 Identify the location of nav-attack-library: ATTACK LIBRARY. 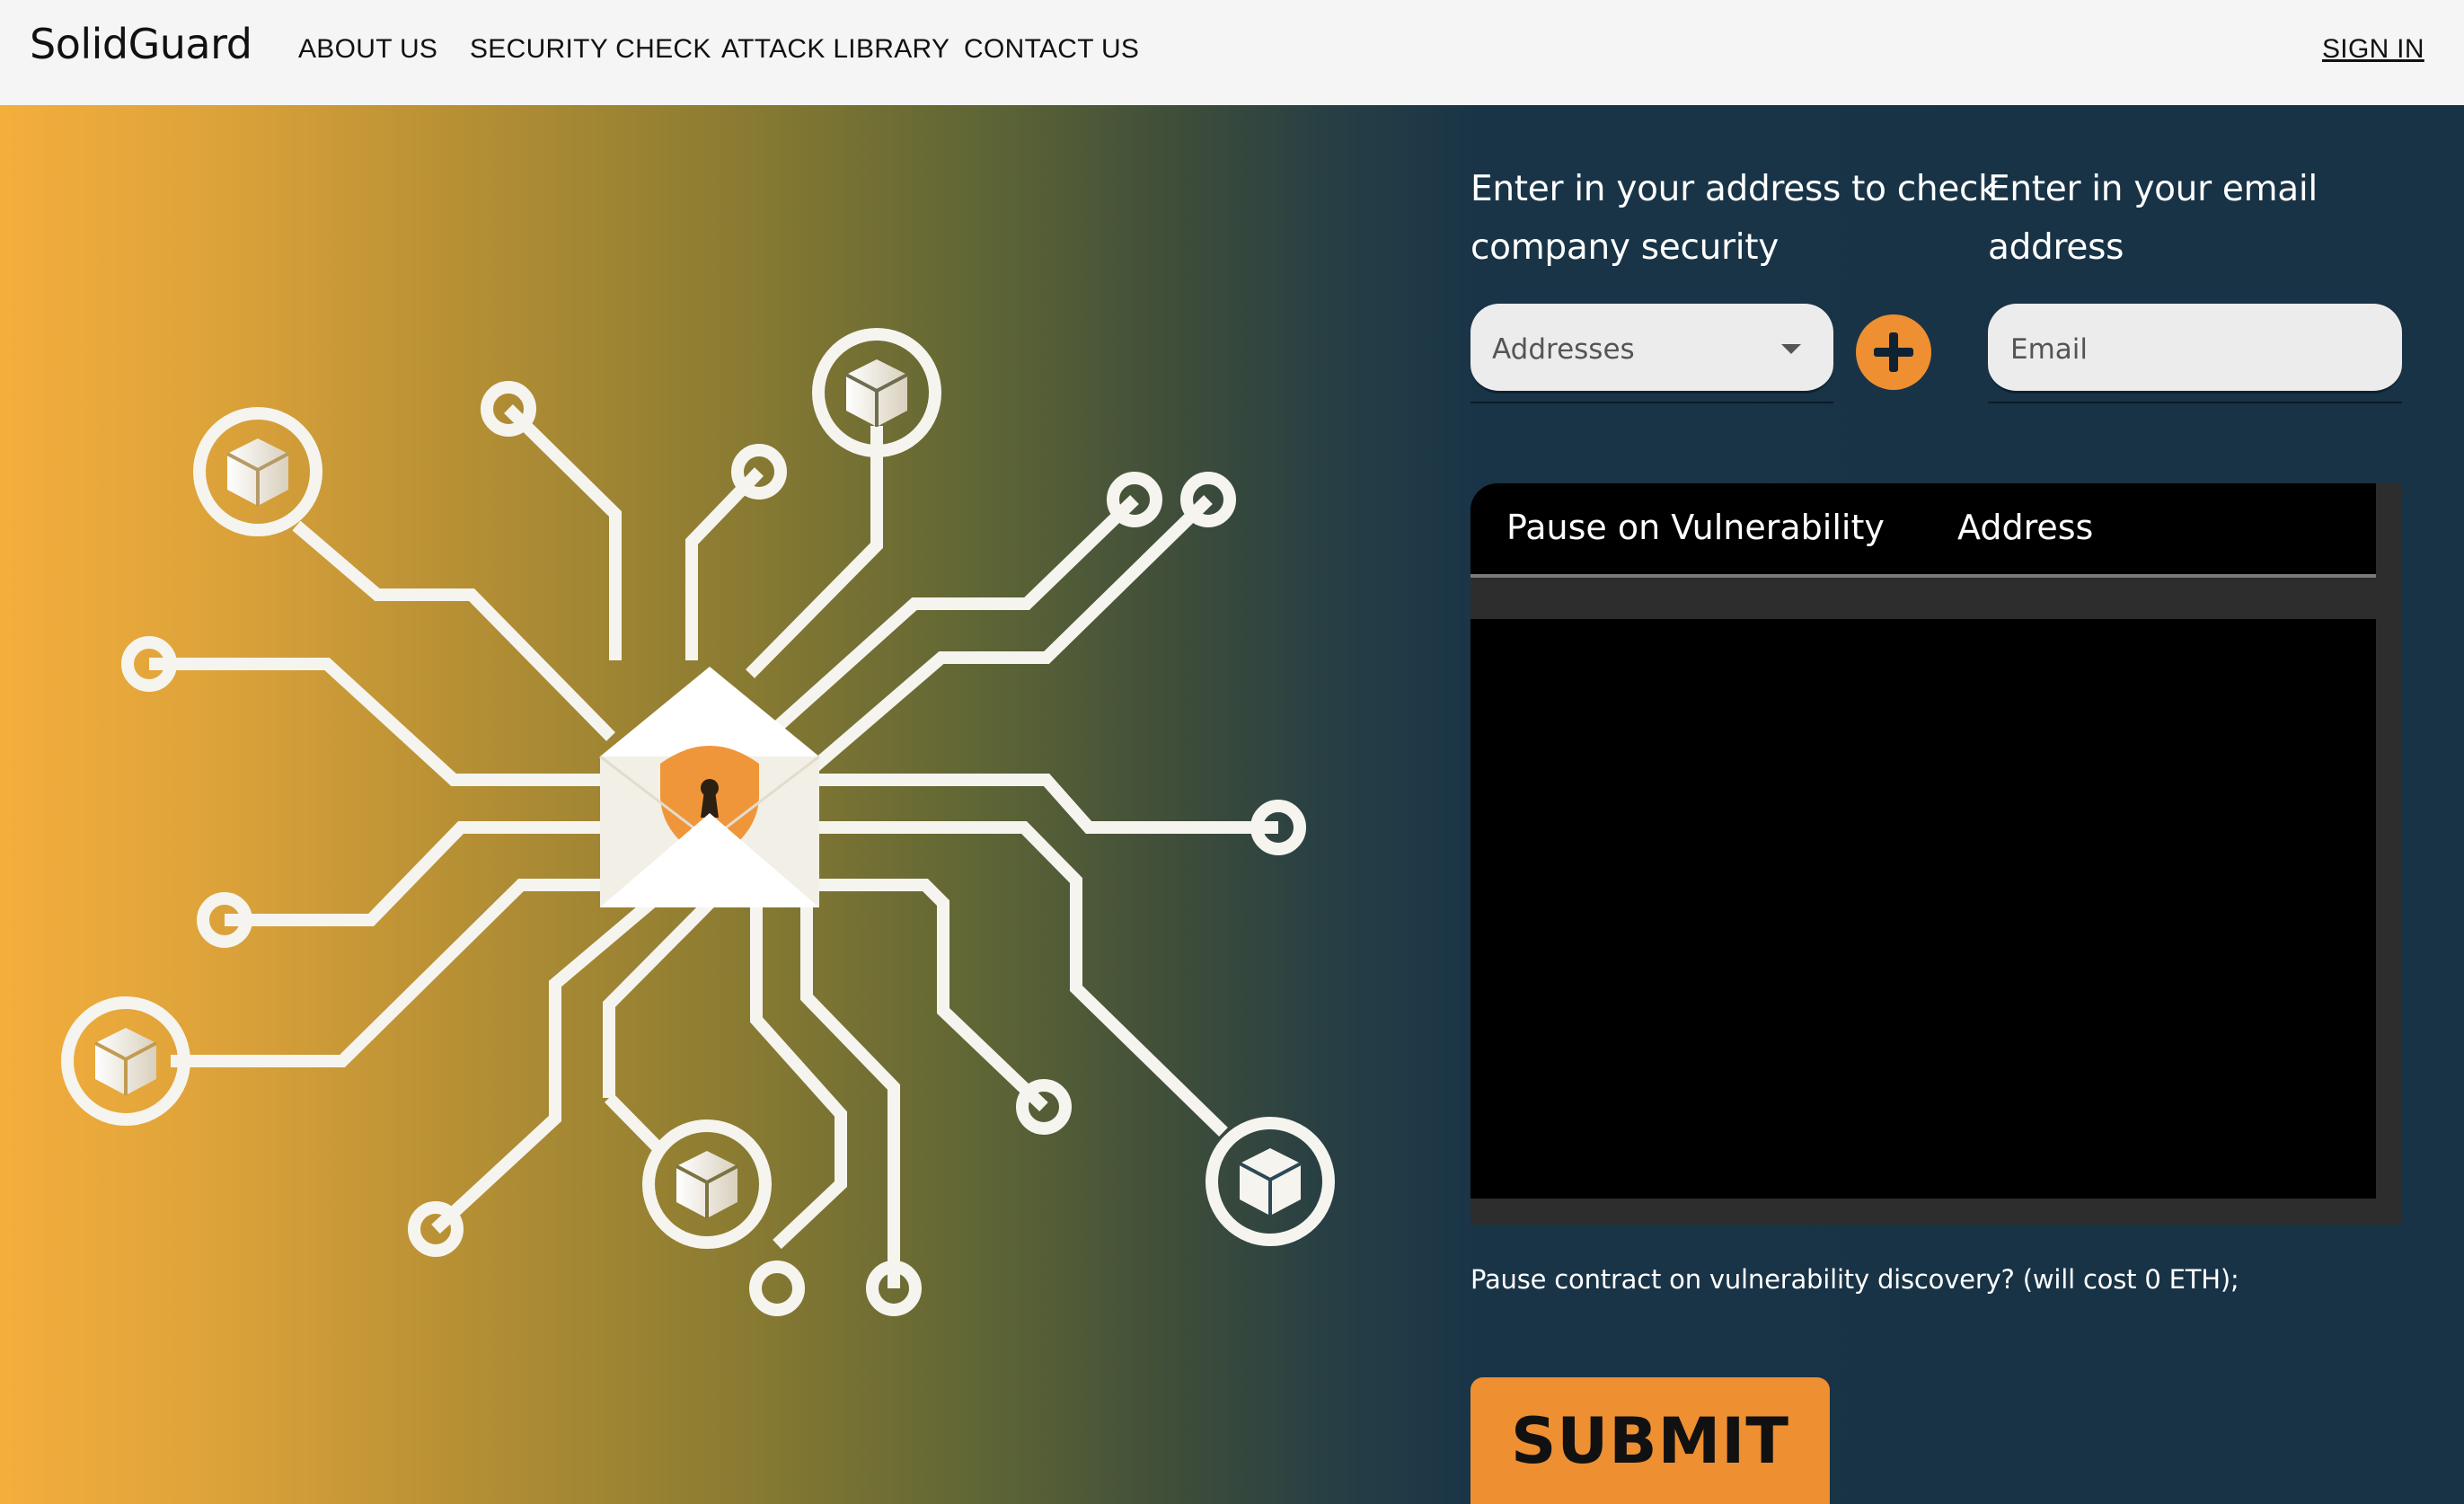
(835, 49).